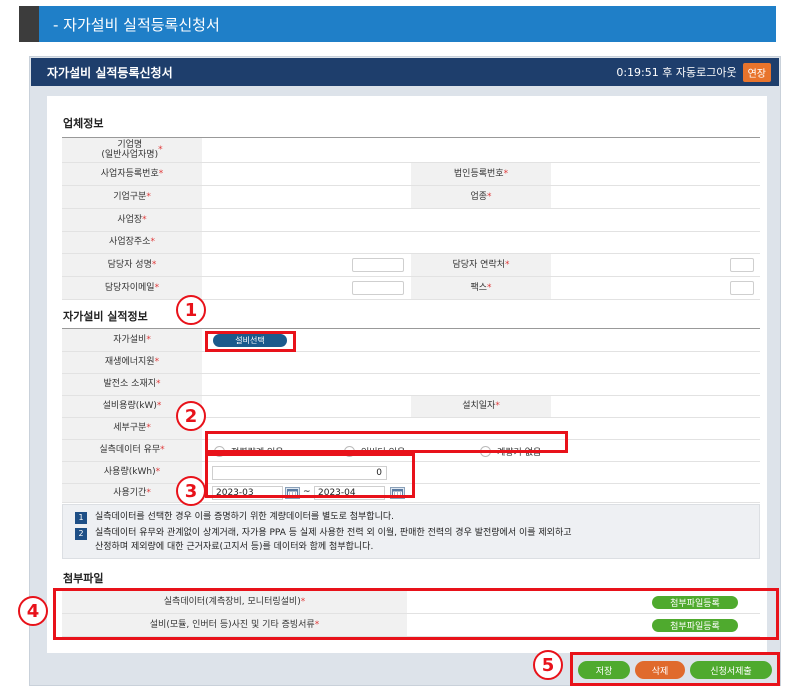 Image resolution: width=793 pixels, height=696 pixels. What do you see at coordinates (481, 197) in the screenshot?
I see `label-industry: 업종 *` at bounding box center [481, 197].